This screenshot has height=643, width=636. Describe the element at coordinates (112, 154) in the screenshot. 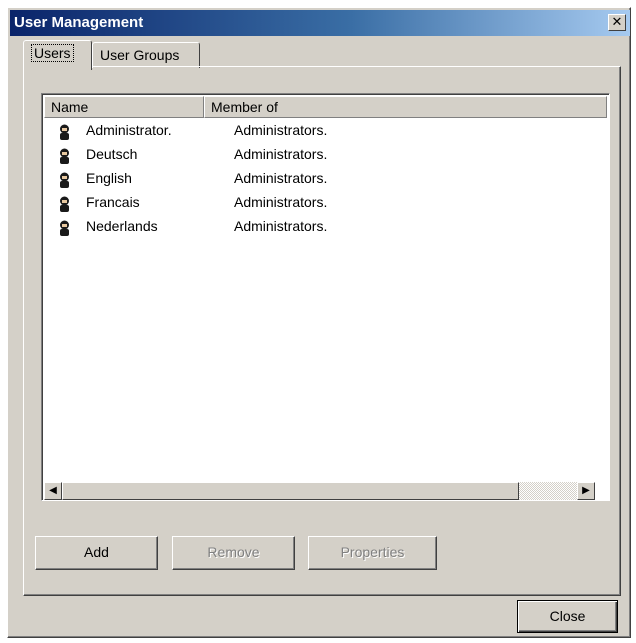

I see `user-name-cell: Deutsch` at that location.